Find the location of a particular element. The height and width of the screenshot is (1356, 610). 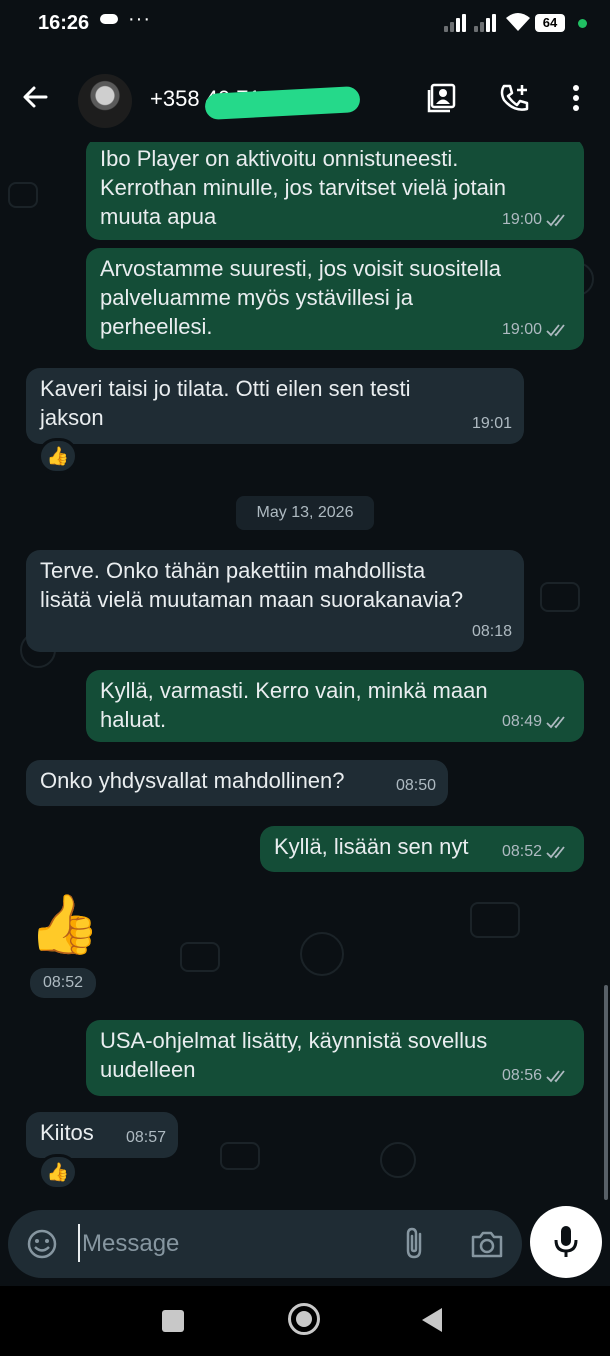

message-meta: 08:49 is located at coordinates (537, 721).